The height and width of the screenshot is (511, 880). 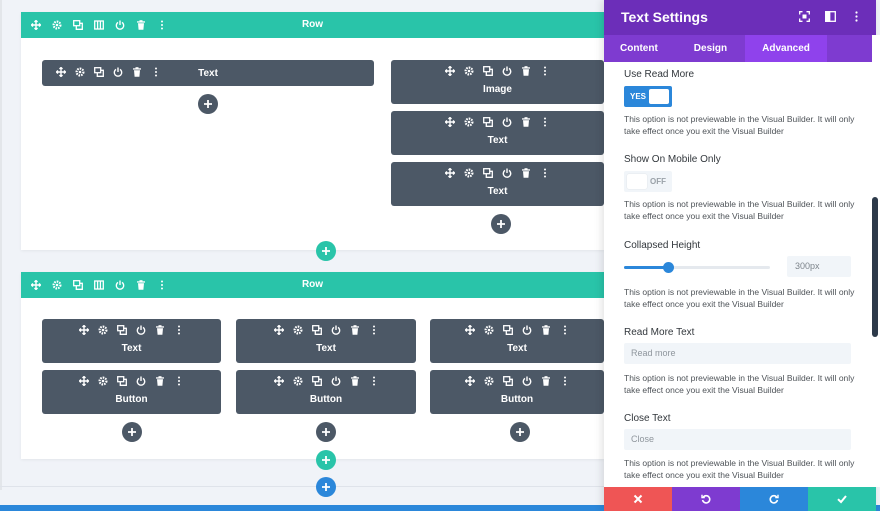 What do you see at coordinates (697, 267) in the screenshot?
I see `collapsed-height-slider` at bounding box center [697, 267].